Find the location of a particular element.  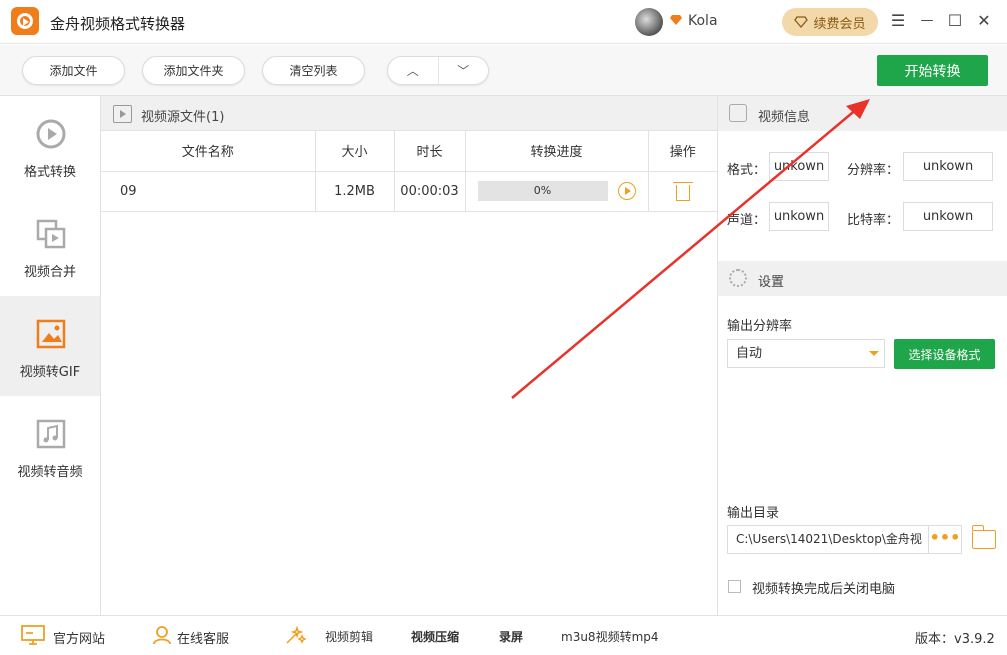

sidebar-item-format-convert: 格式转换 is located at coordinates (50, 146).